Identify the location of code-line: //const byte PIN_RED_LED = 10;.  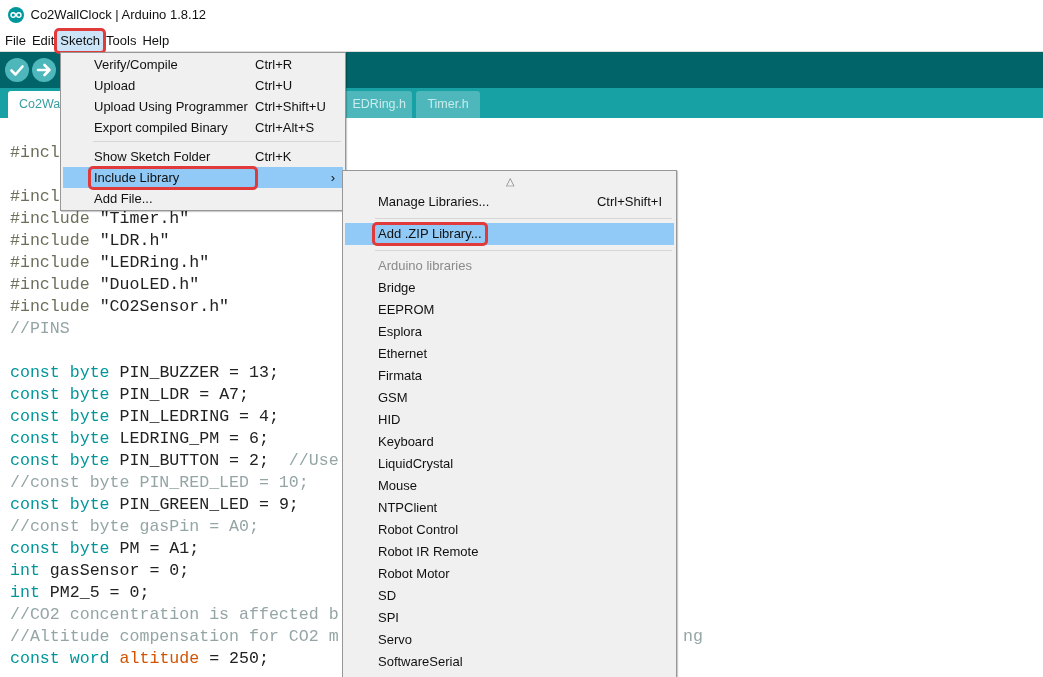
(159, 483).